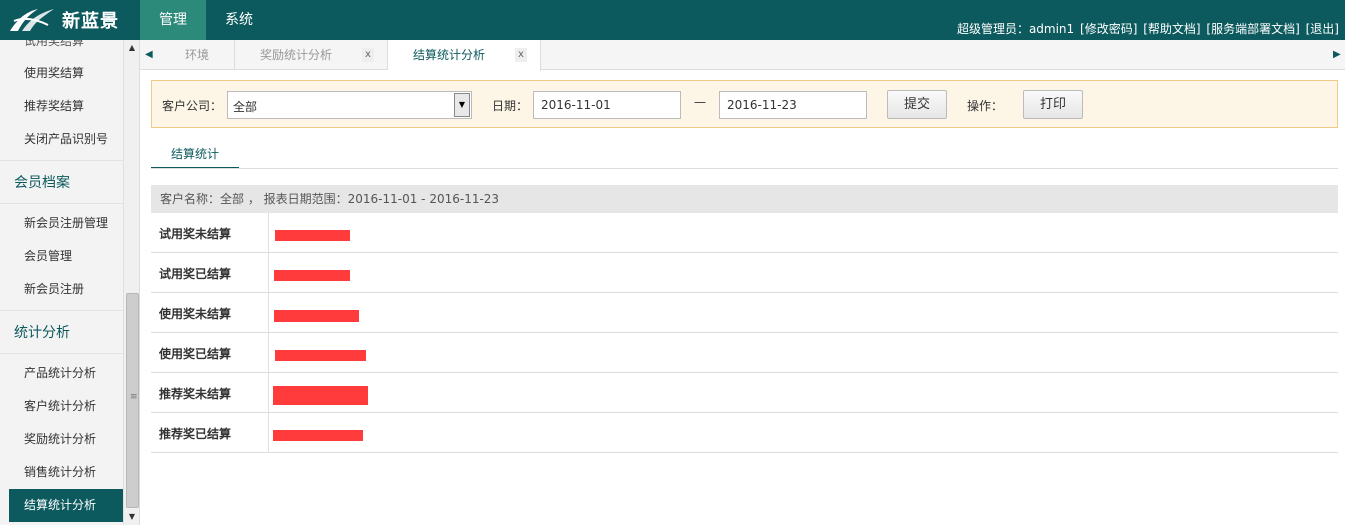  What do you see at coordinates (744, 199) in the screenshot?
I see `report-summary: 客户名称：全部 ， 报表日期范围：2016-11-01 - 2016-11-23` at bounding box center [744, 199].